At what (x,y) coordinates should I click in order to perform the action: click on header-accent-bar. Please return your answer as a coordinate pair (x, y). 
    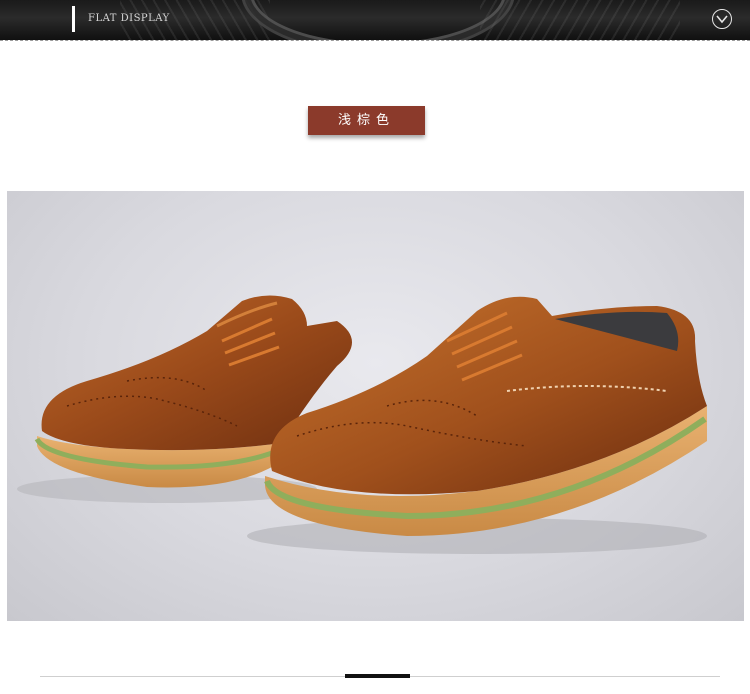
    Looking at the image, I should click on (73, 19).